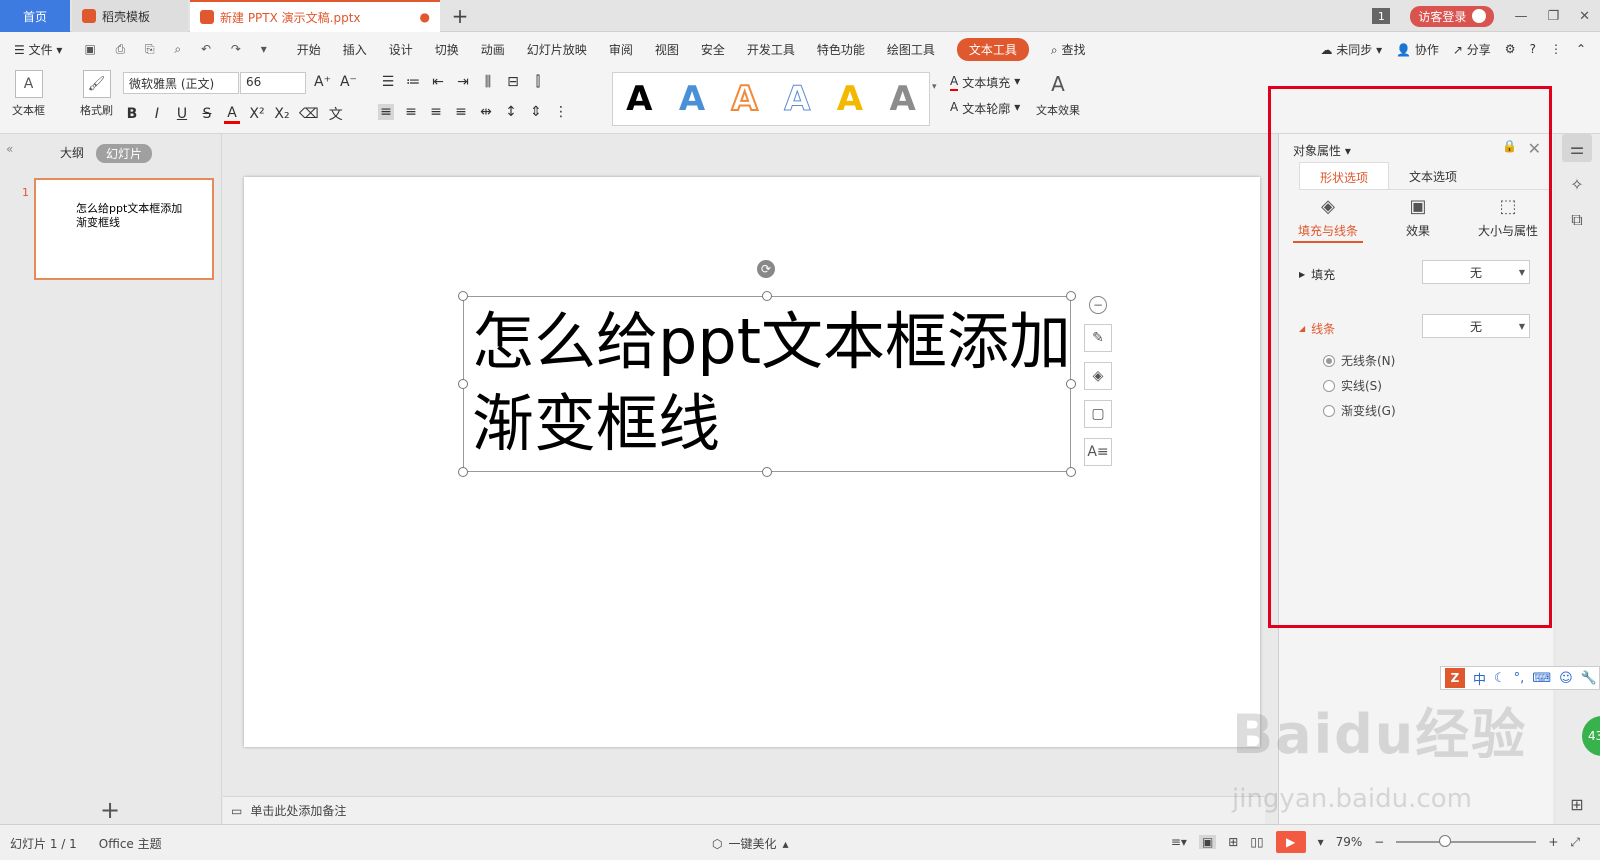 This screenshot has height=860, width=1600. I want to click on pen-icon: ✎, so click(1098, 338).